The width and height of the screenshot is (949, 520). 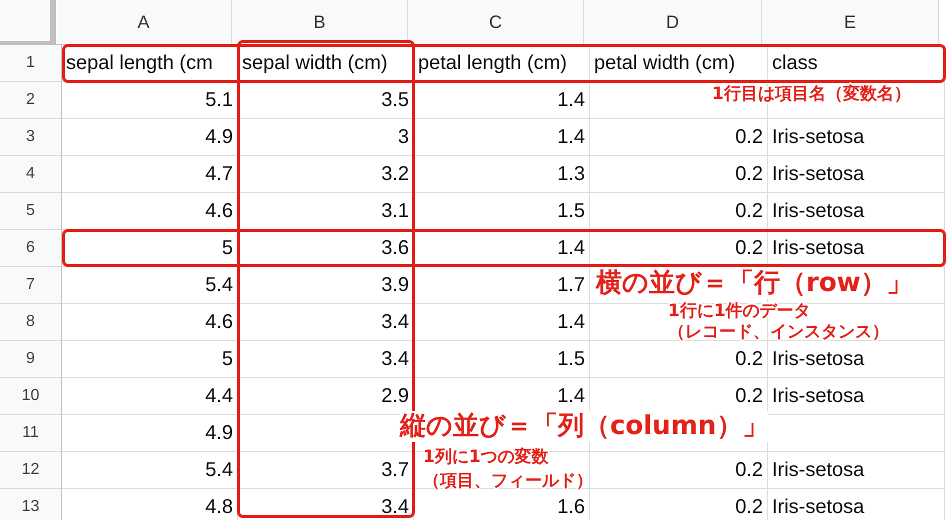 What do you see at coordinates (28, 22) in the screenshot?
I see `corner-cell` at bounding box center [28, 22].